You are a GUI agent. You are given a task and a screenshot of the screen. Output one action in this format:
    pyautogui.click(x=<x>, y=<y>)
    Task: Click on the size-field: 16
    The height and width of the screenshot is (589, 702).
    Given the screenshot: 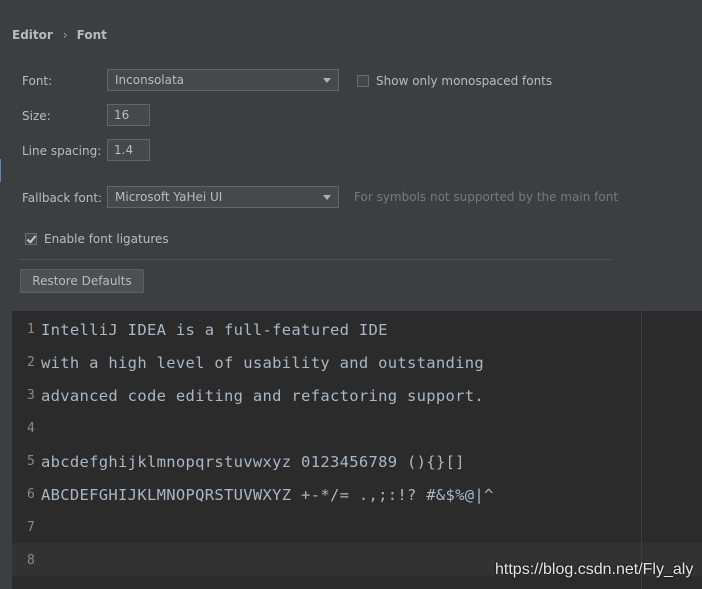 What is the action you would take?
    pyautogui.click(x=128, y=115)
    